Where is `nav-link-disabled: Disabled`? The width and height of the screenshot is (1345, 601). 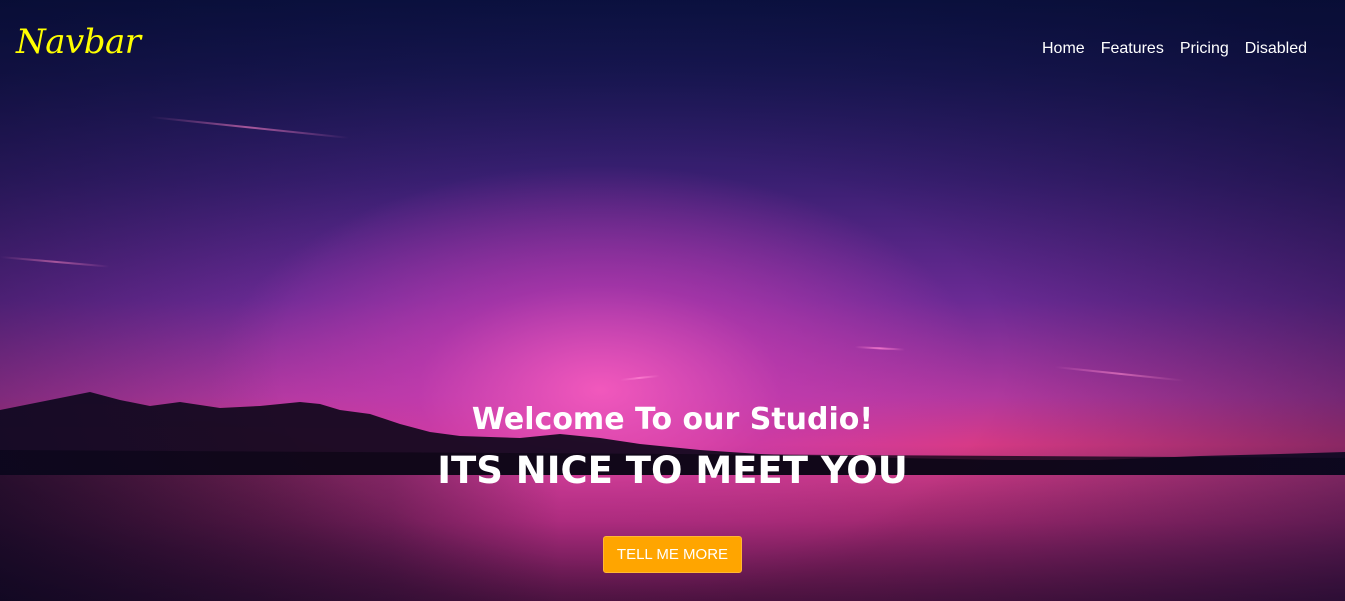
nav-link-disabled: Disabled is located at coordinates (1276, 49).